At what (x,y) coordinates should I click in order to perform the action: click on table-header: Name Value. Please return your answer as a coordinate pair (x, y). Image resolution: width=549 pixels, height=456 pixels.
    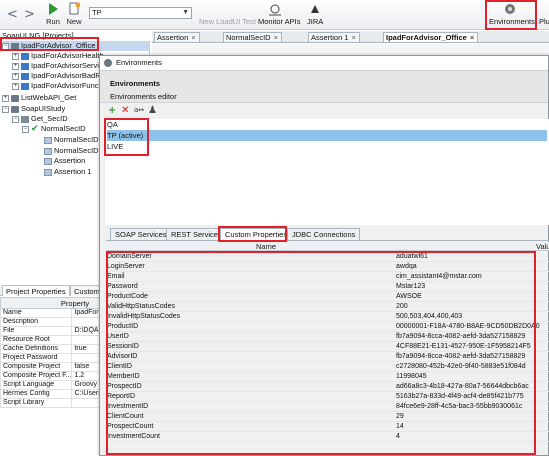
    Looking at the image, I should click on (327, 246).